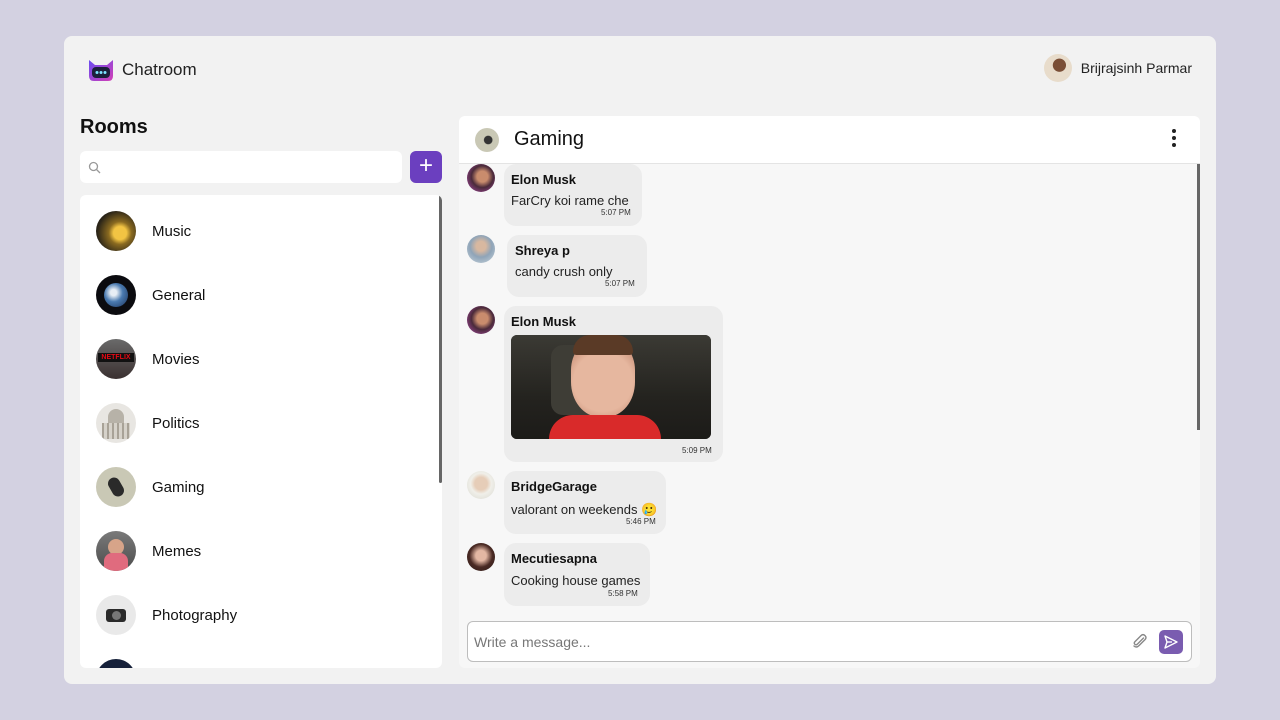  What do you see at coordinates (116, 295) in the screenshot?
I see `earth-avatar` at bounding box center [116, 295].